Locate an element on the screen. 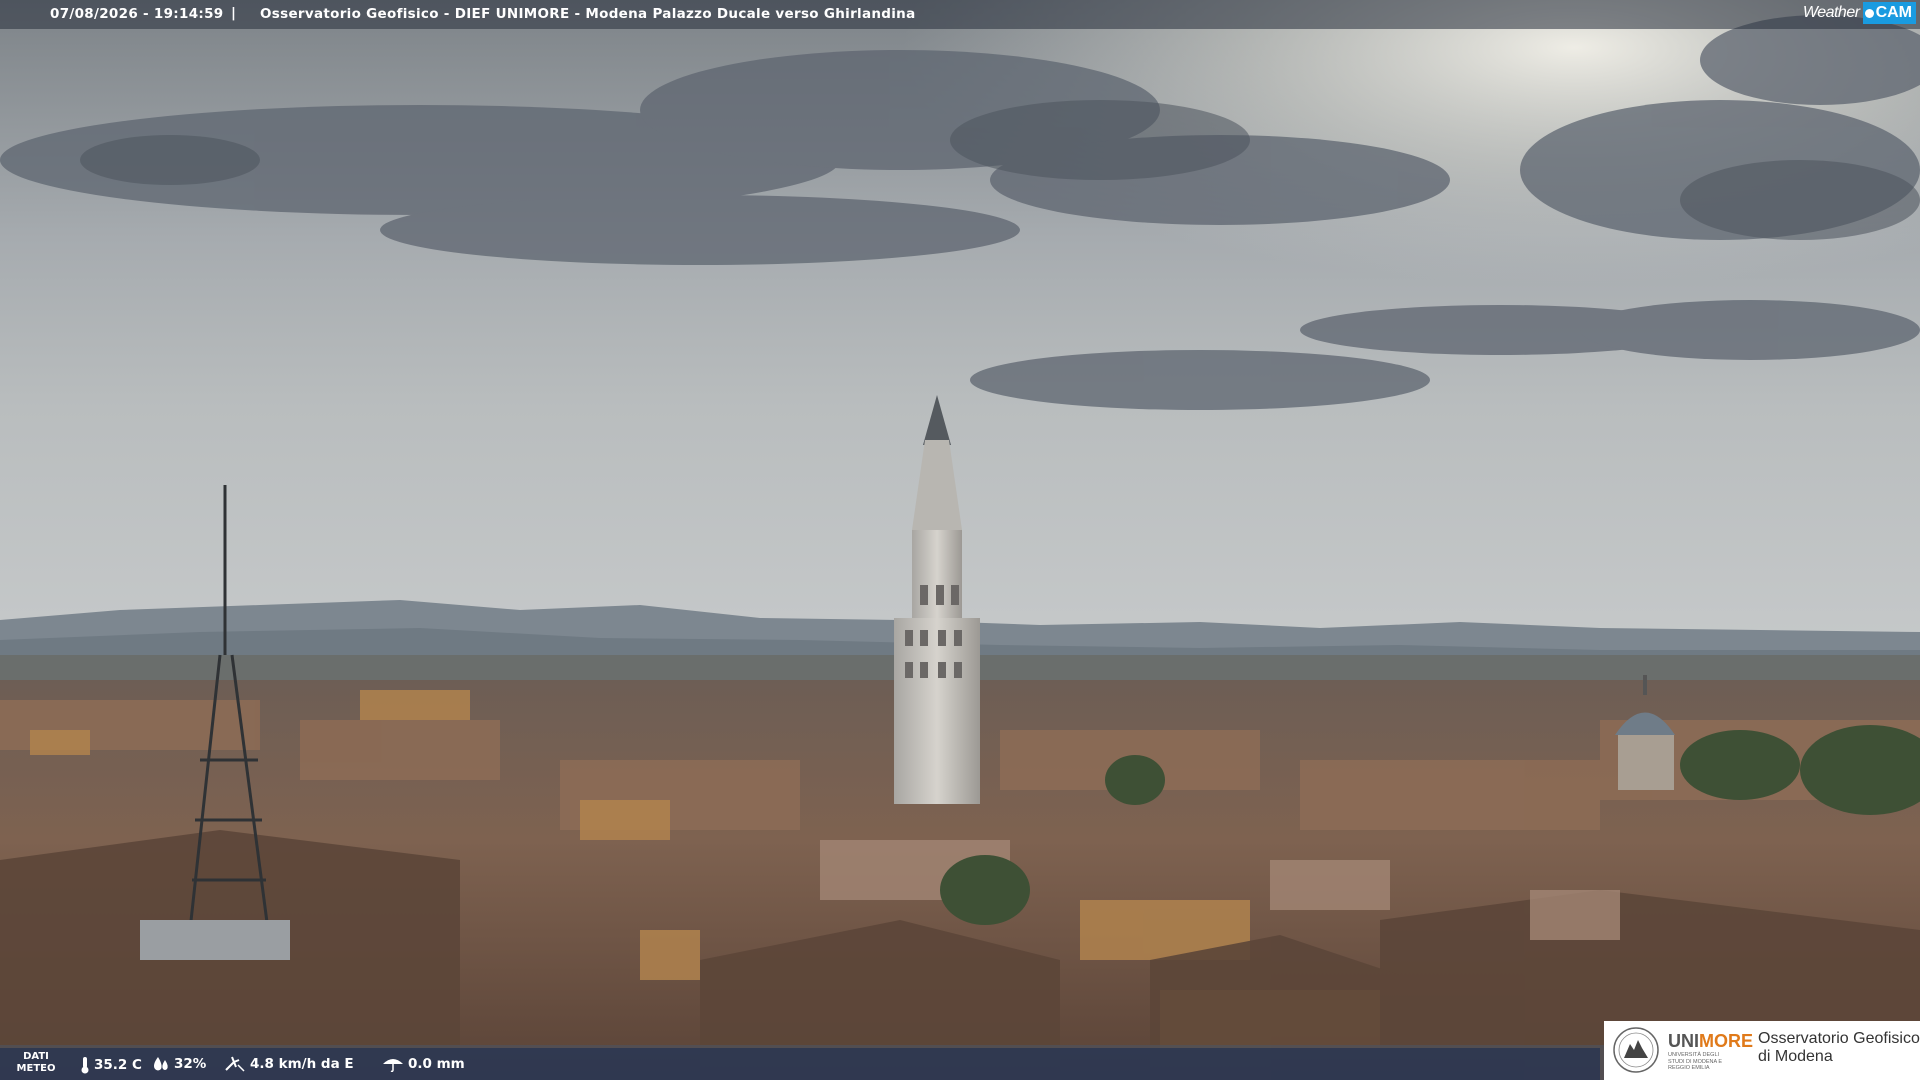 This screenshot has height=1080, width=1920. rain-value: 0.0 mm is located at coordinates (436, 1064).